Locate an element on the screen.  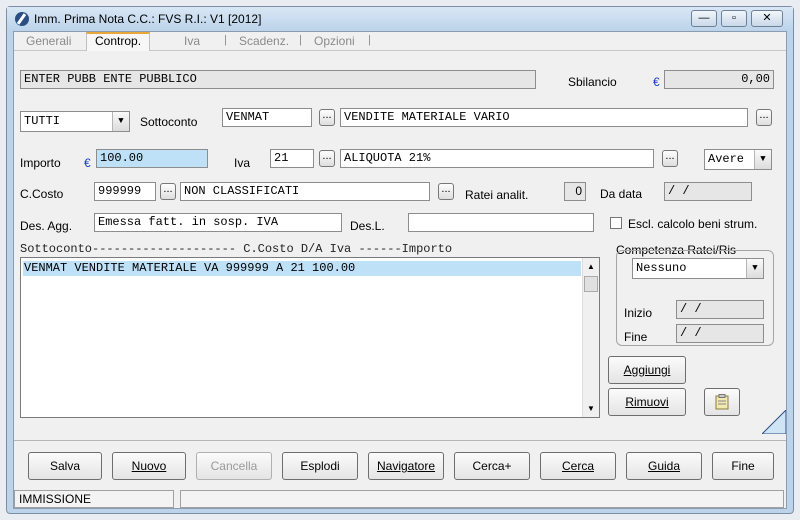
sbilancio-currency: € is located at coordinates (656, 82).